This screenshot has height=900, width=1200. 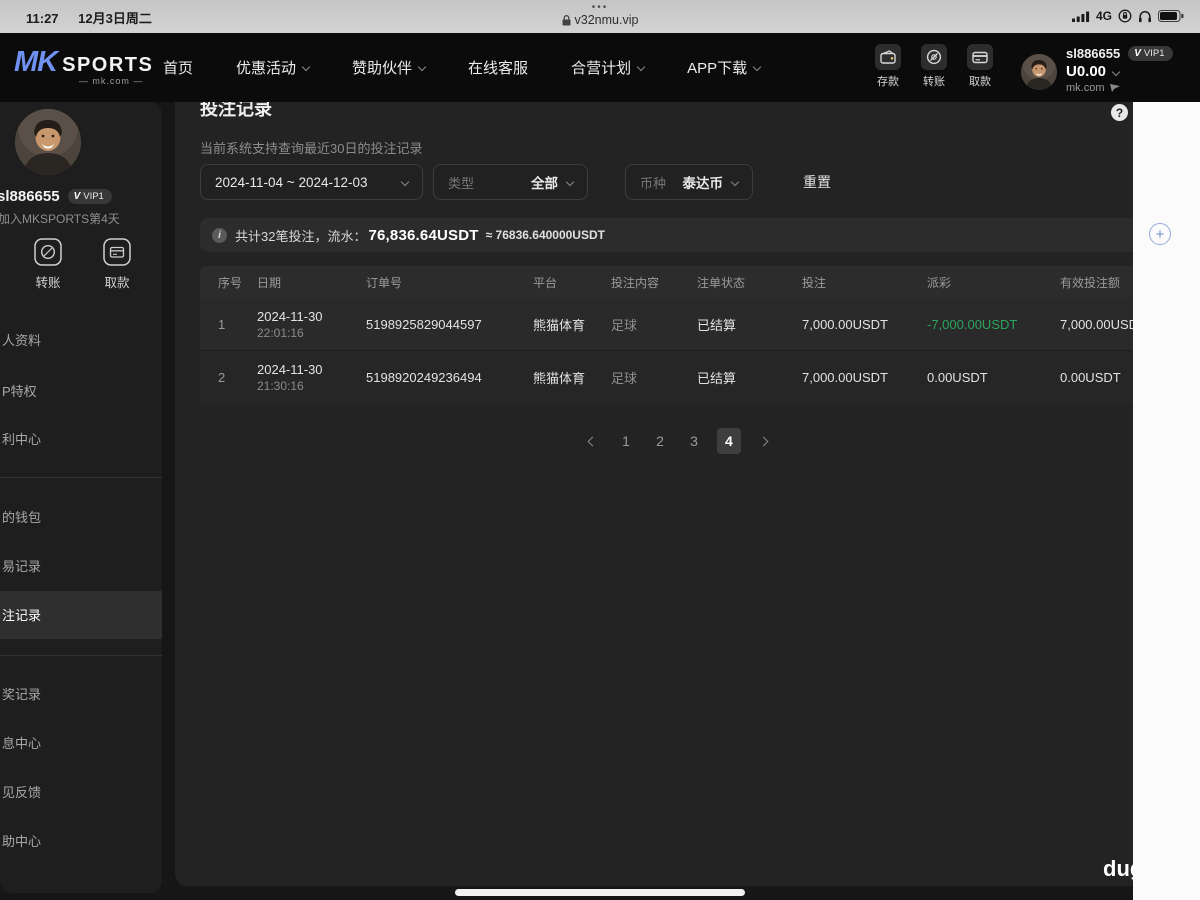 I want to click on sidebar-item-feedback: 见反馈, so click(x=21, y=793).